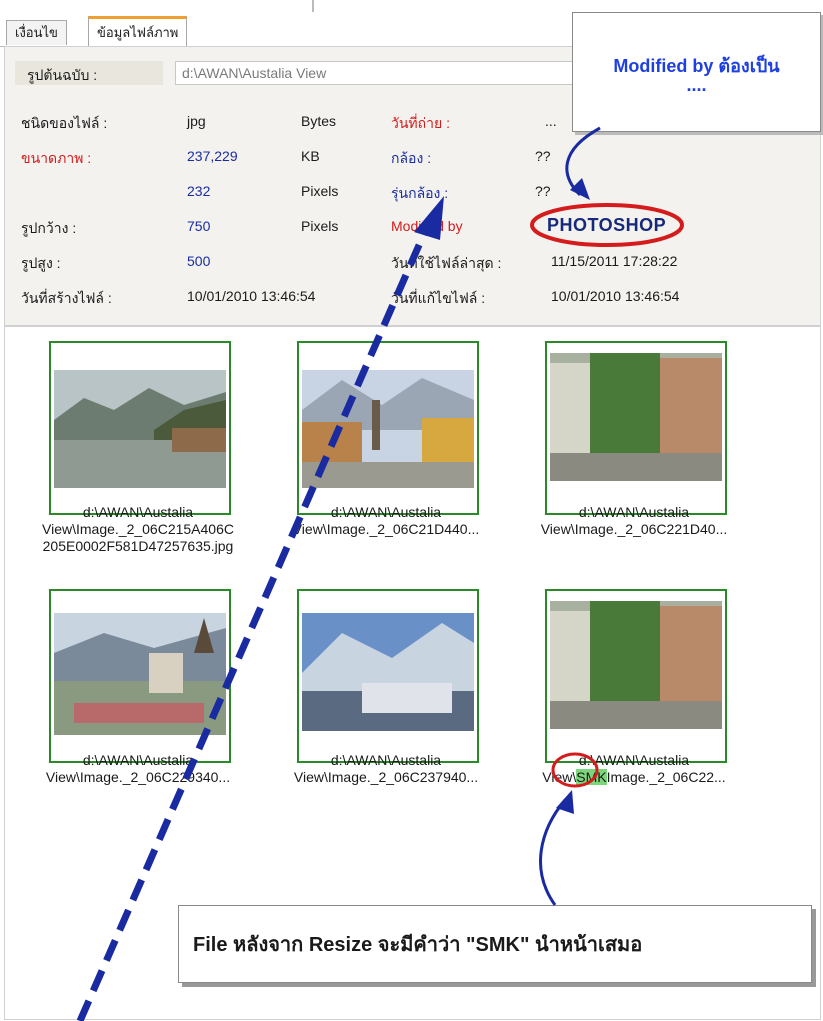 The height and width of the screenshot is (1021, 823). Describe the element at coordinates (575, 770) in the screenshot. I see `smk-highlight-ellipse` at that location.